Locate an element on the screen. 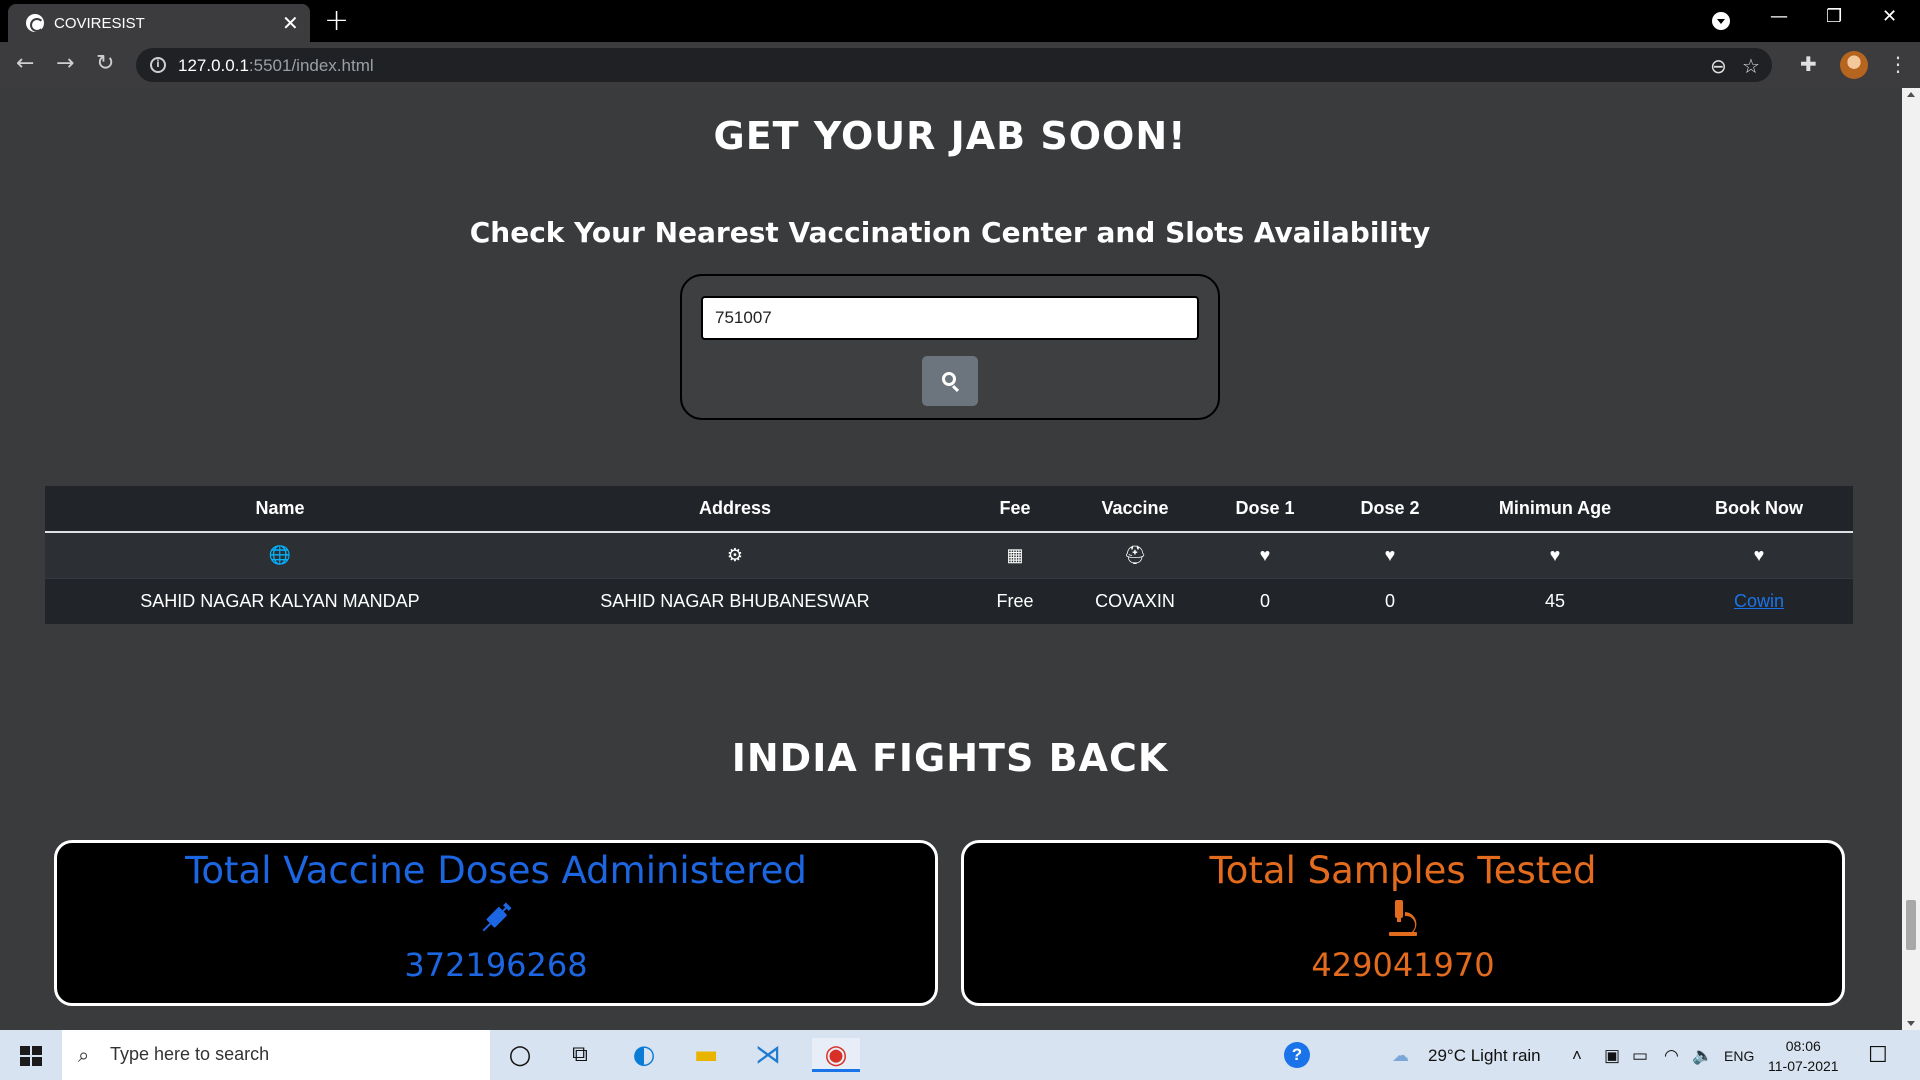 This screenshot has height=1080, width=1920. notifications-icon: ☐ is located at coordinates (1878, 1055).